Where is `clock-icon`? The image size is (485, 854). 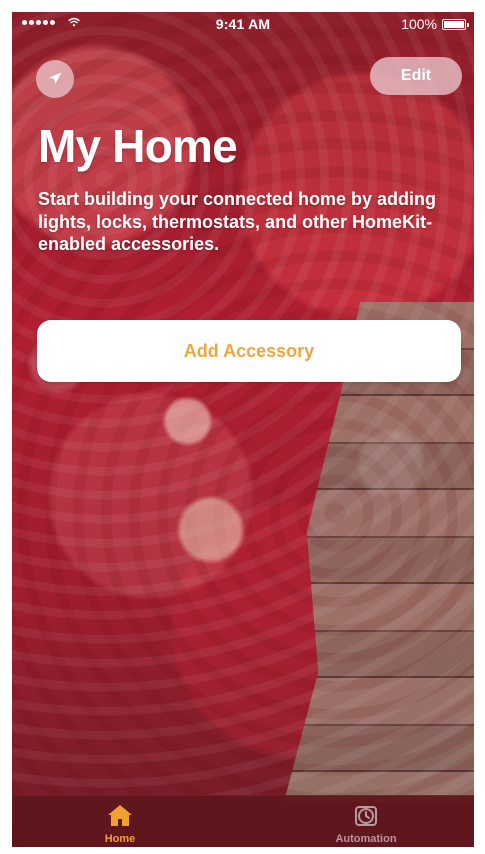
clock-icon is located at coordinates (366, 816).